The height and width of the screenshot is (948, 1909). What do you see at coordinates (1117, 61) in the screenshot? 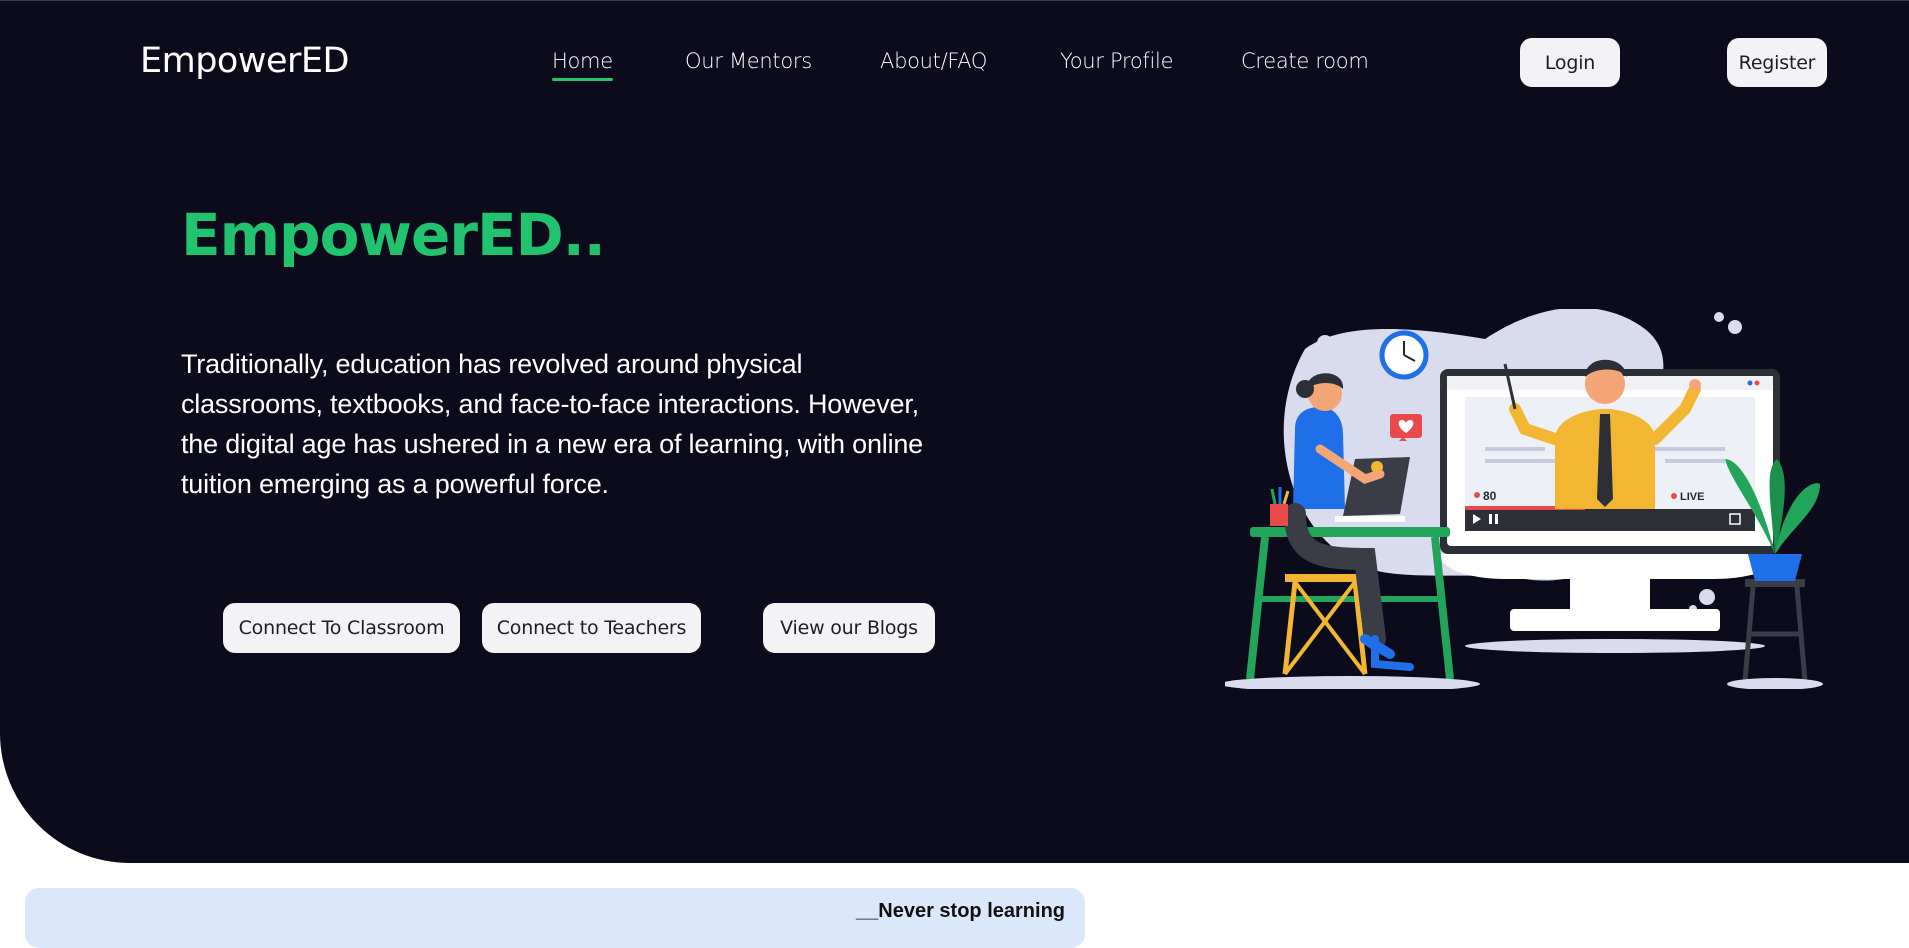
I see `nav-your-profile: Your Profile` at bounding box center [1117, 61].